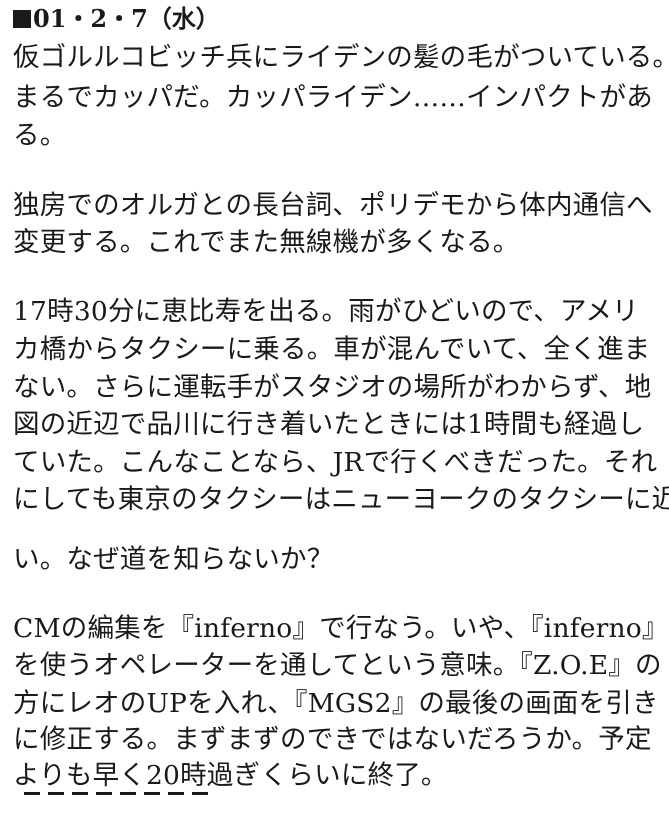 This screenshot has width=669, height=823. I want to click on text-line: に修正する。まずまずのできではないだろうか。予定, so click(332, 739).